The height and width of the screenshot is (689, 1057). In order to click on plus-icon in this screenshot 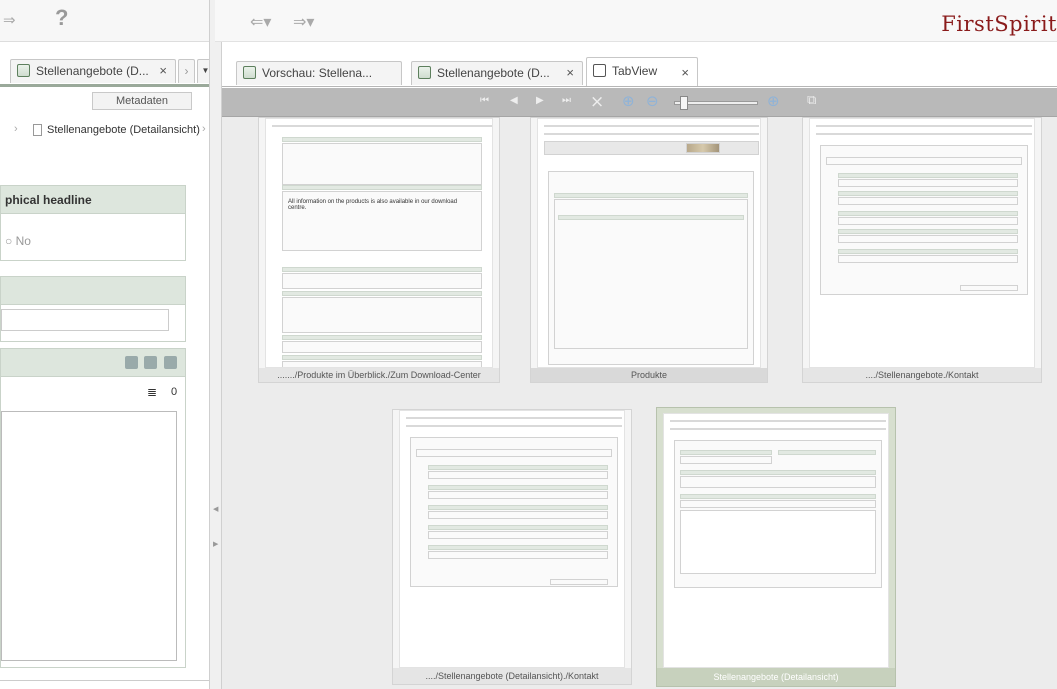, I will do `click(150, 362)`.